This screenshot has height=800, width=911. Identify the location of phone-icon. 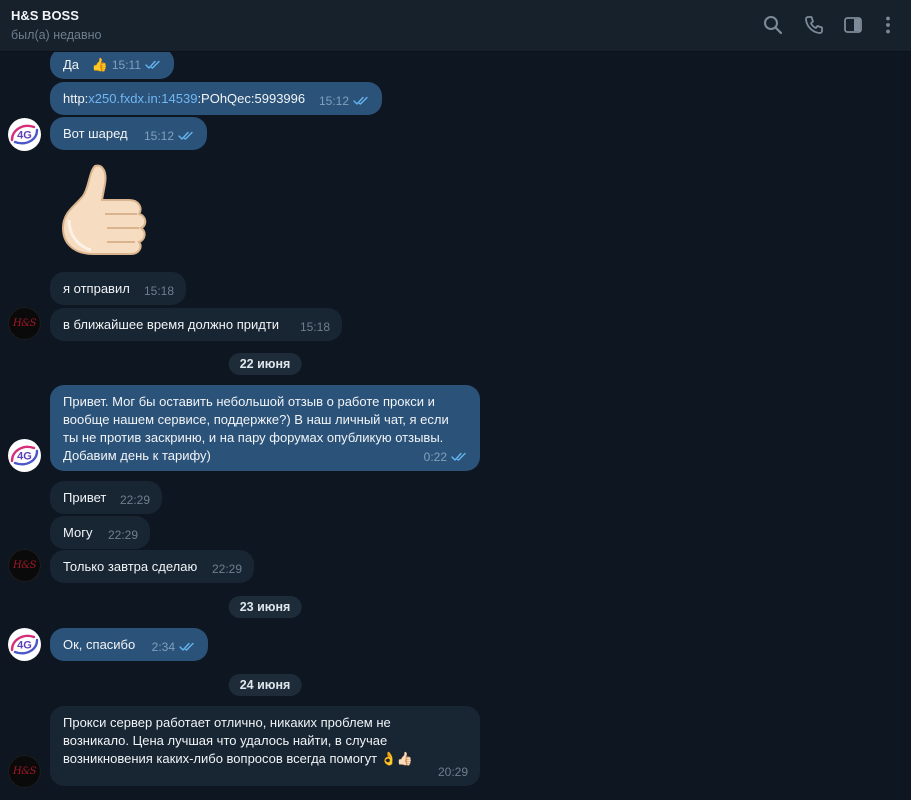
(814, 25).